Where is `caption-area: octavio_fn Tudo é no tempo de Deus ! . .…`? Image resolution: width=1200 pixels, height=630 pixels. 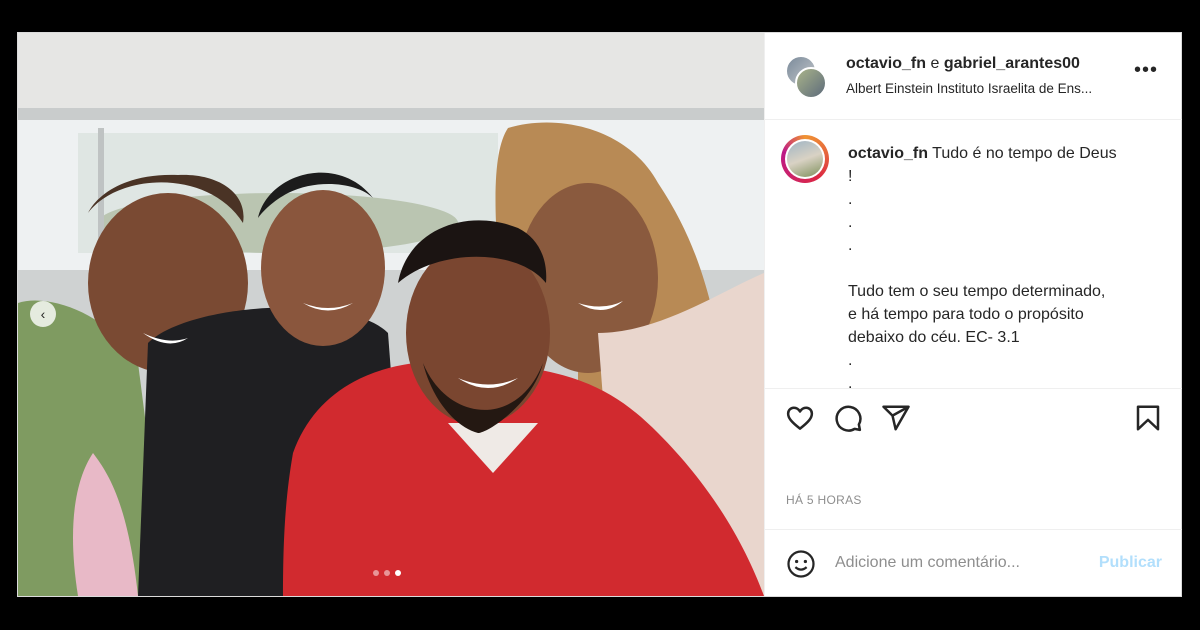
caption-area: octavio_fn Tudo é no tempo de Deus ! . .… is located at coordinates (973, 254).